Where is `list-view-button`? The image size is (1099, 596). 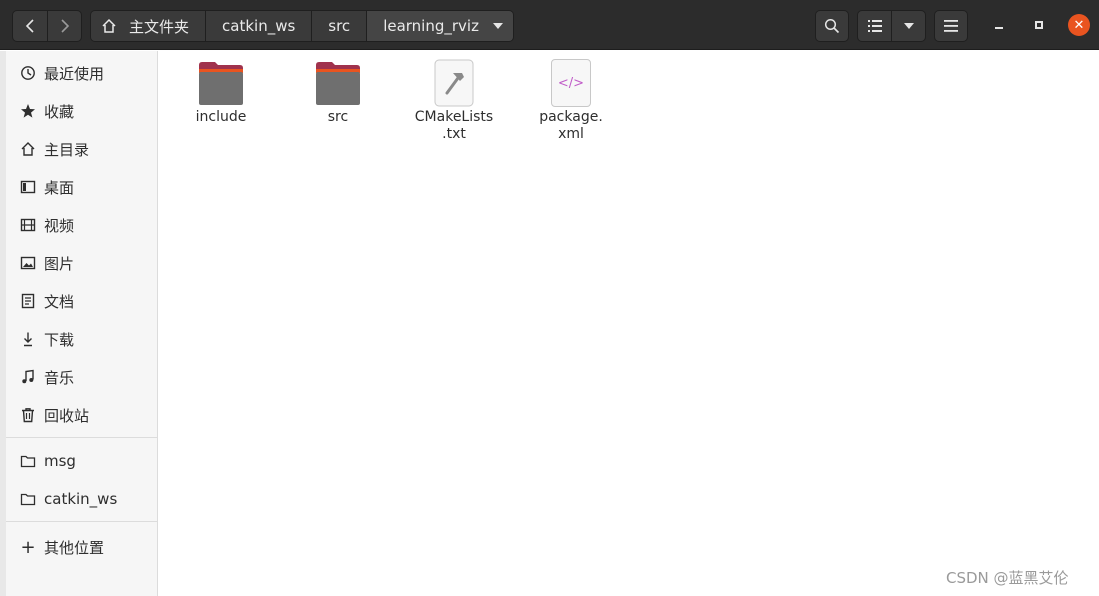
list-view-button is located at coordinates (874, 26).